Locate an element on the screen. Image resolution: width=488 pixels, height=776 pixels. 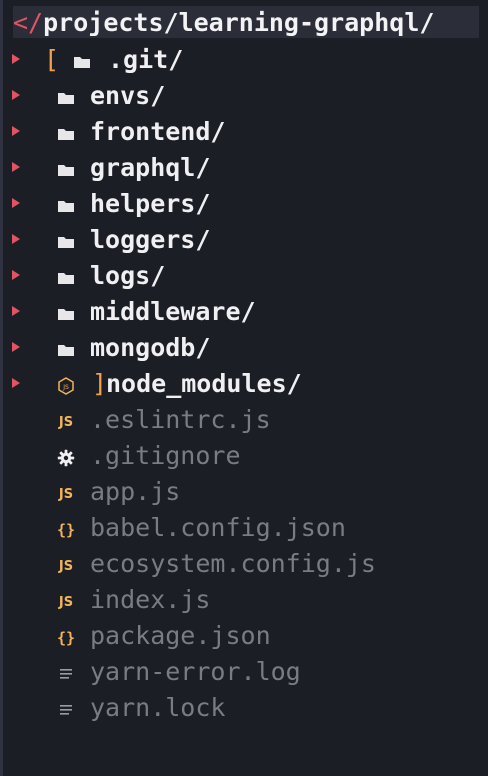
tree-row-node-modules: JS ] node_modules/ is located at coordinates (239, 386).